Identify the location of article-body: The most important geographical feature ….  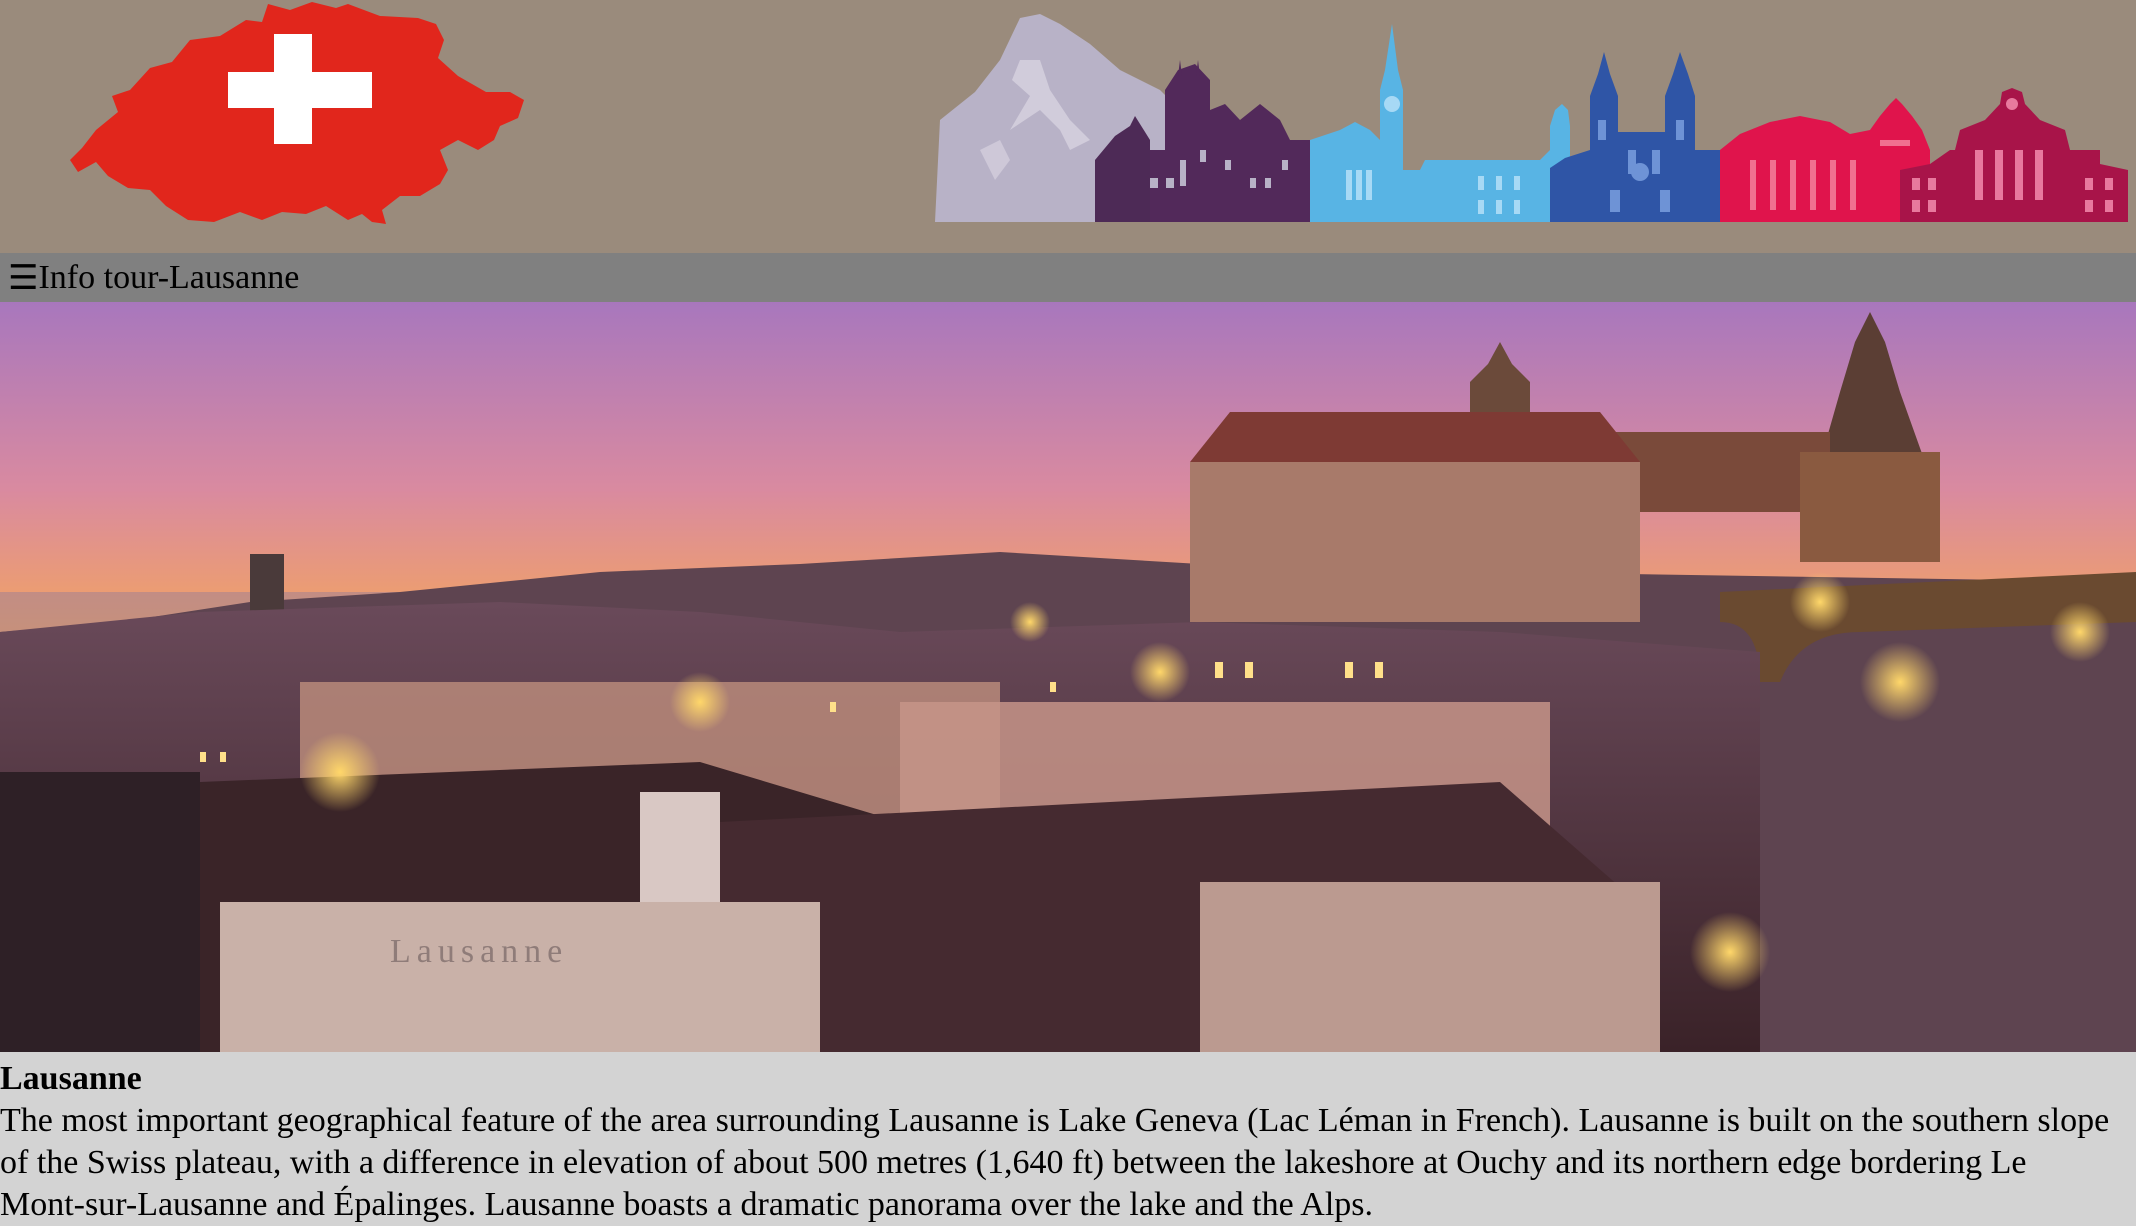
(1055, 1162).